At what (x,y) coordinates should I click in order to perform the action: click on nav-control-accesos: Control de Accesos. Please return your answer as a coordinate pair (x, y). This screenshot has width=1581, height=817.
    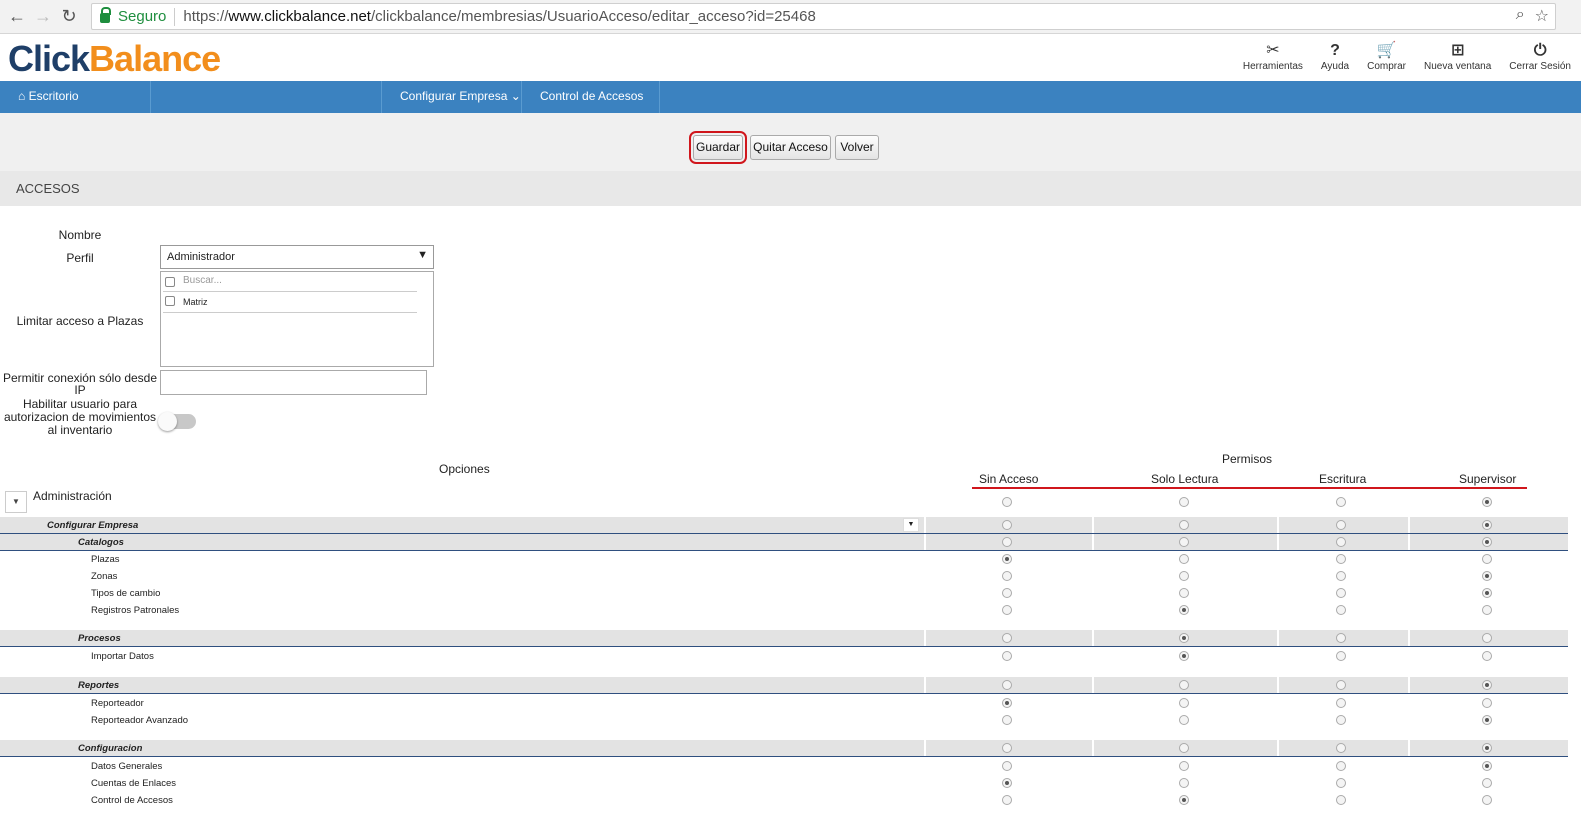
    Looking at the image, I should click on (591, 97).